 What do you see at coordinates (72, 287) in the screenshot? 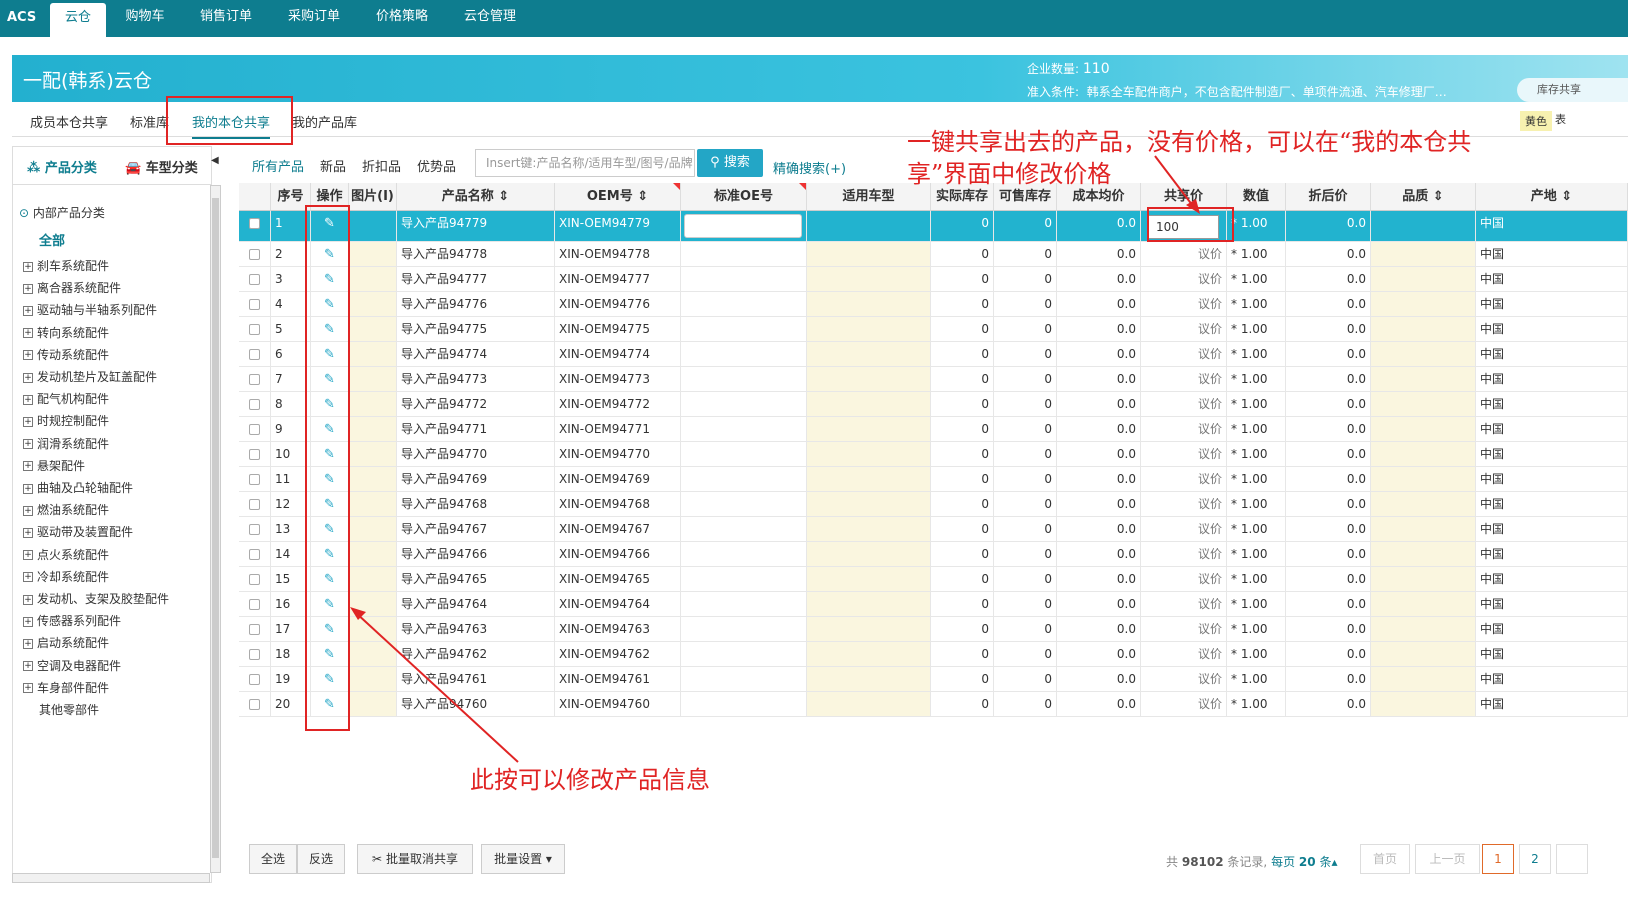
I see `tree-item: + 离合器系统配件` at bounding box center [72, 287].